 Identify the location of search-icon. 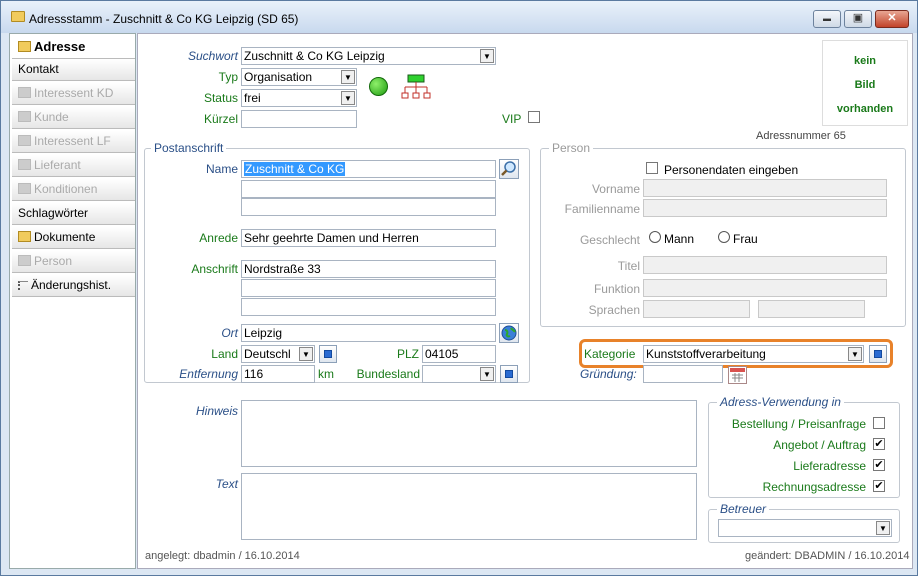
(509, 169).